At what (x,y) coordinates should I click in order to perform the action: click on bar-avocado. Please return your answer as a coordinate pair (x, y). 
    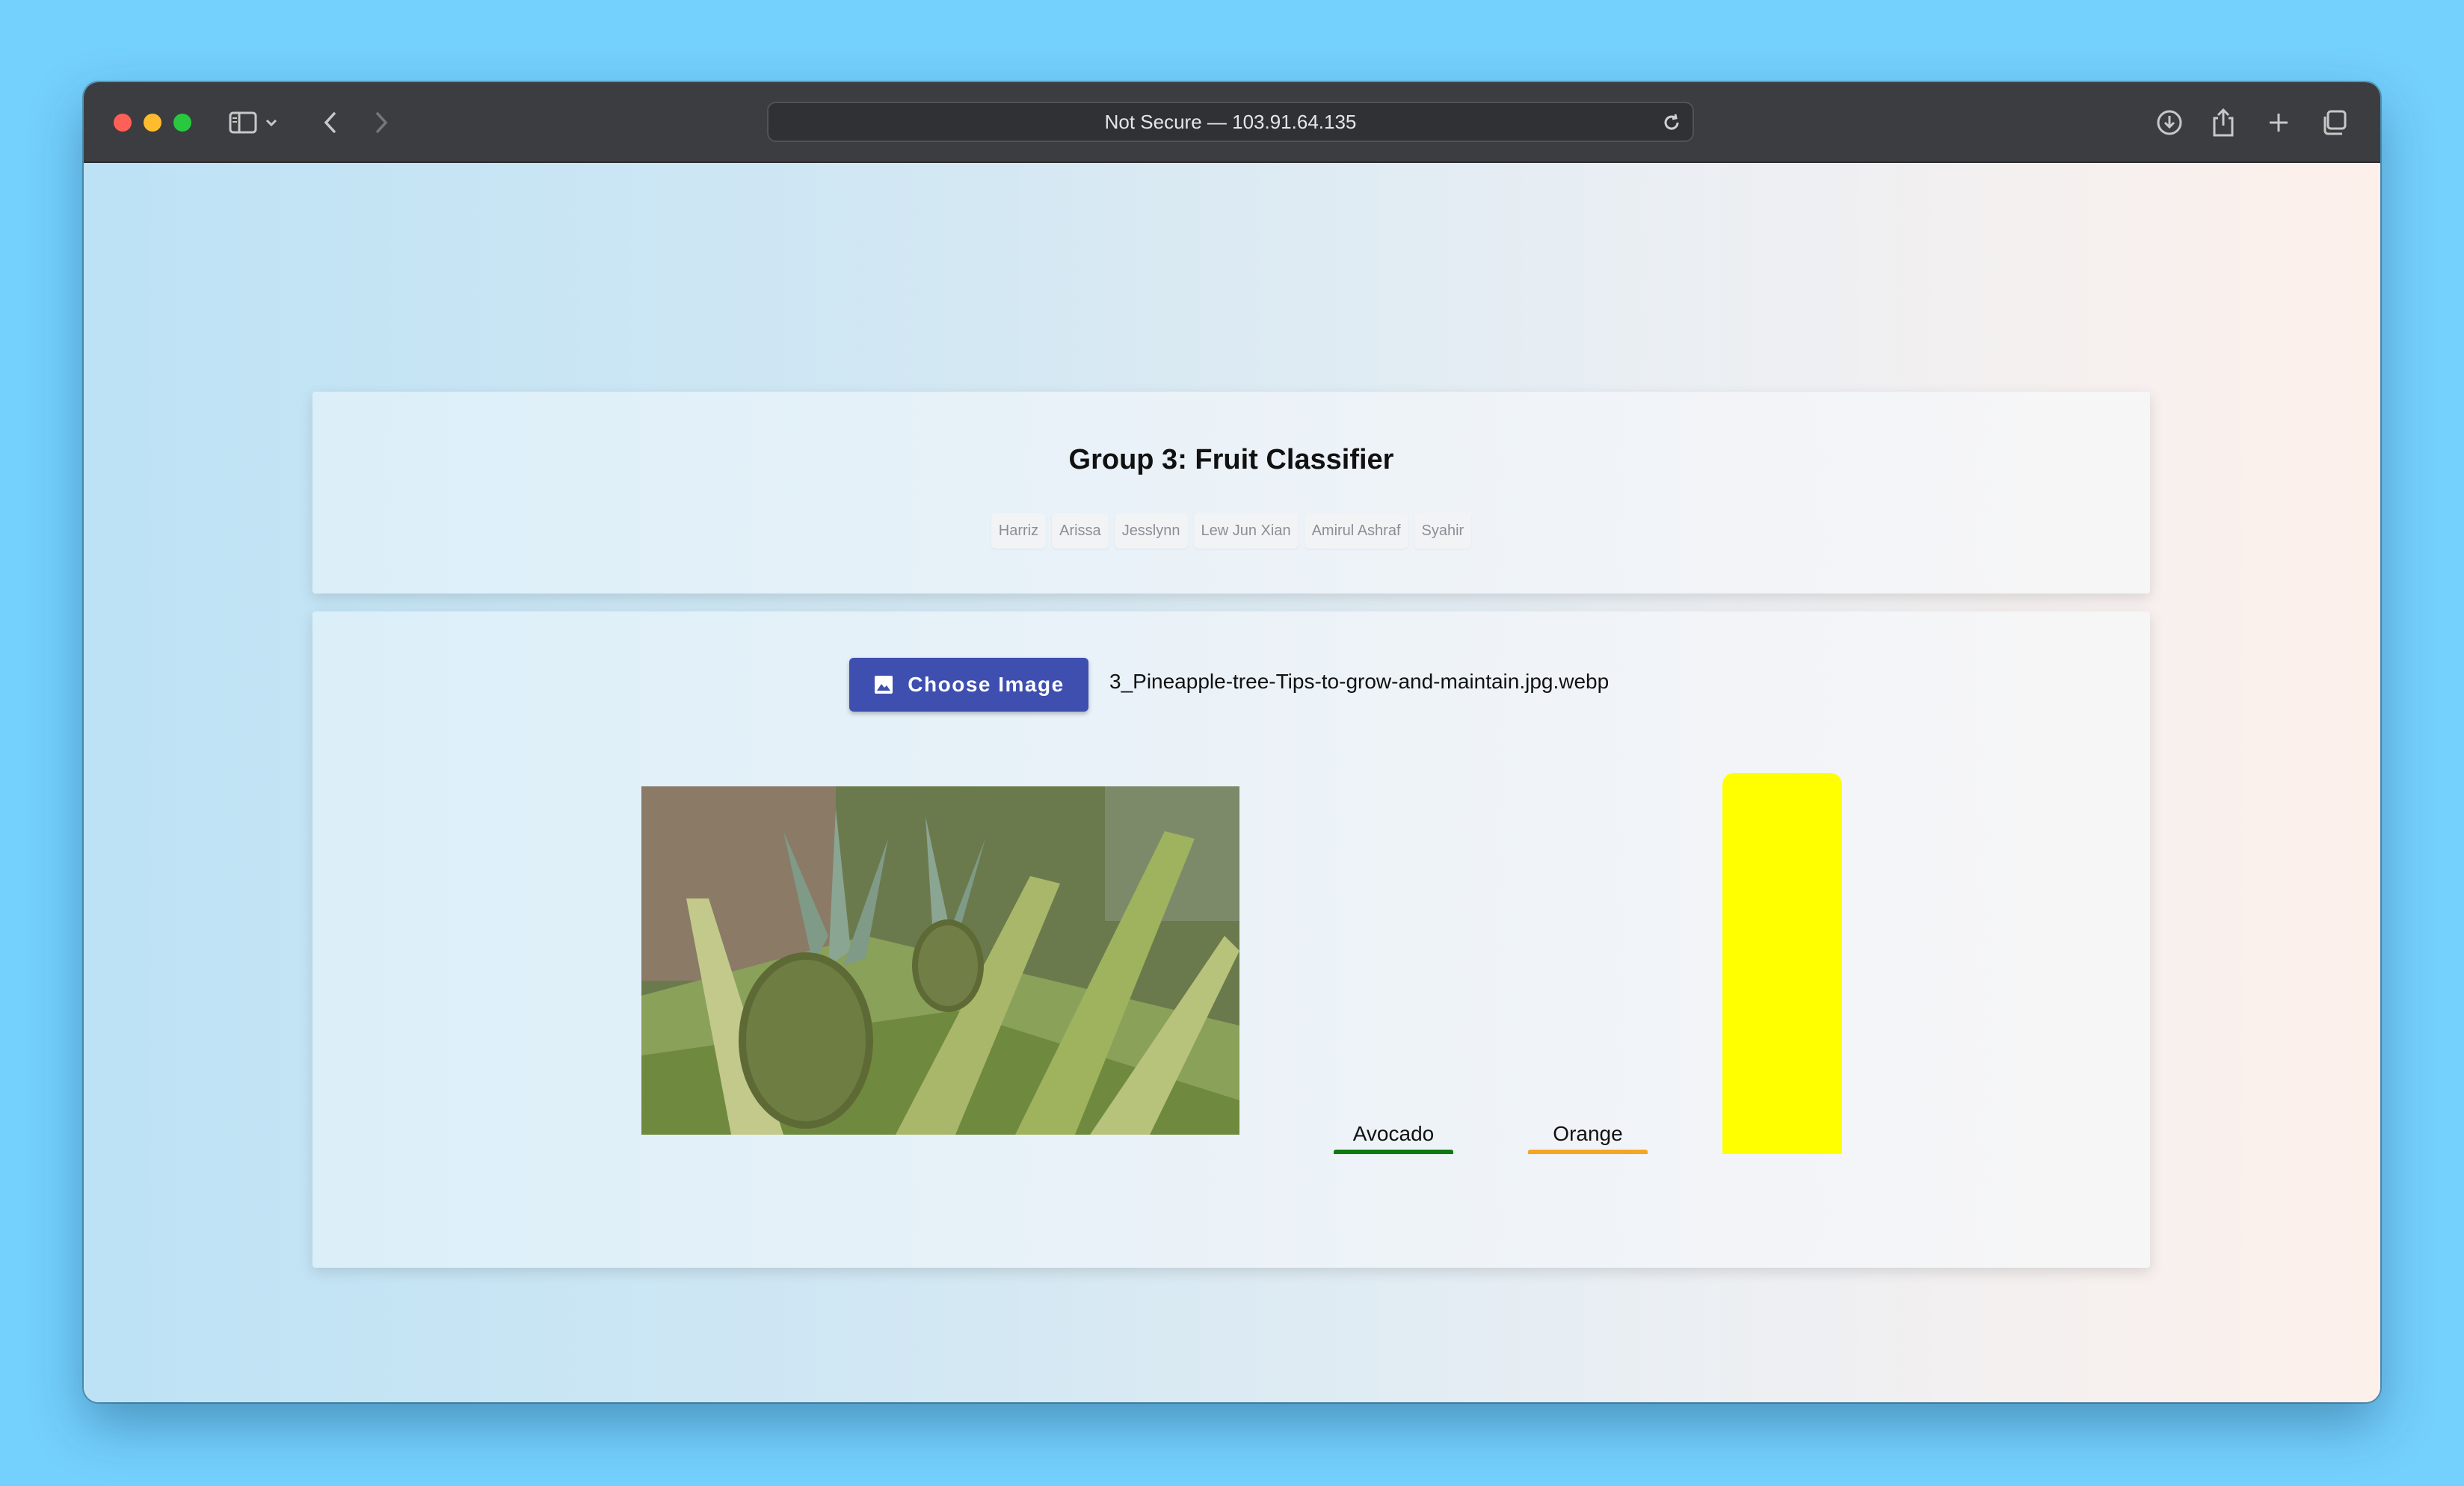
    Looking at the image, I should click on (1393, 1152).